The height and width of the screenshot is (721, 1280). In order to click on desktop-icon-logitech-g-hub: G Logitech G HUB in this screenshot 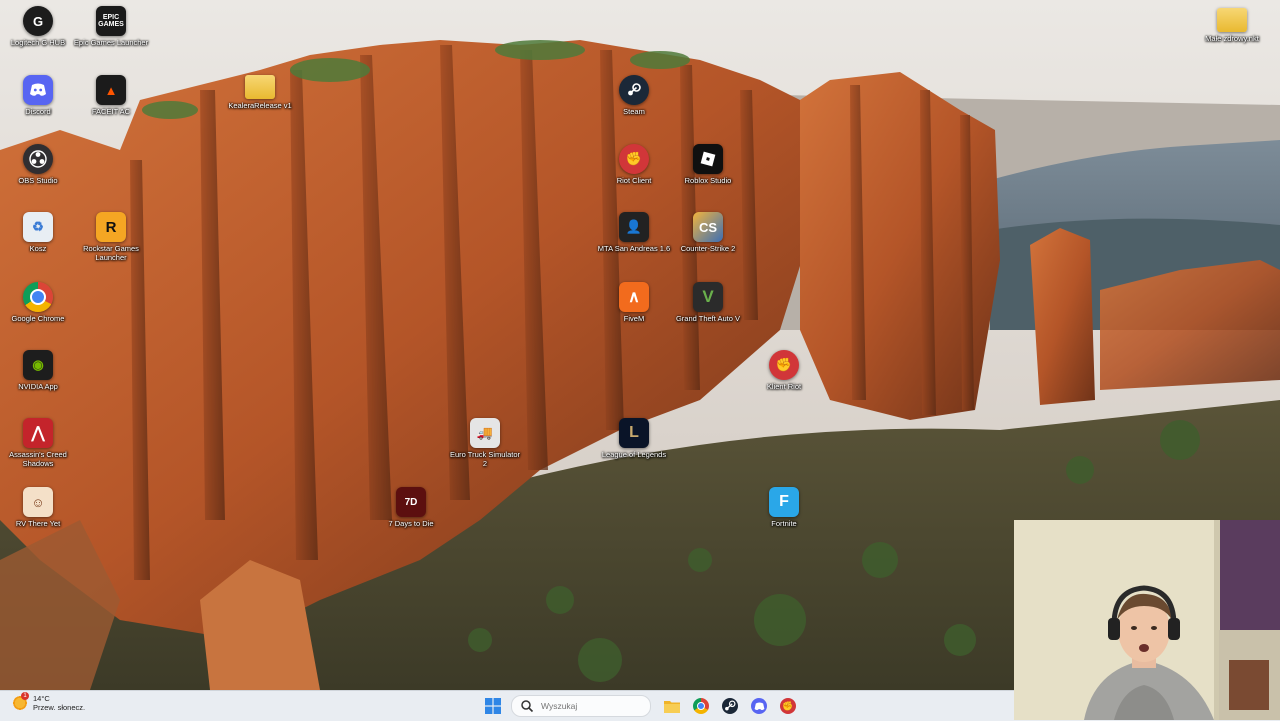, I will do `click(38, 26)`.